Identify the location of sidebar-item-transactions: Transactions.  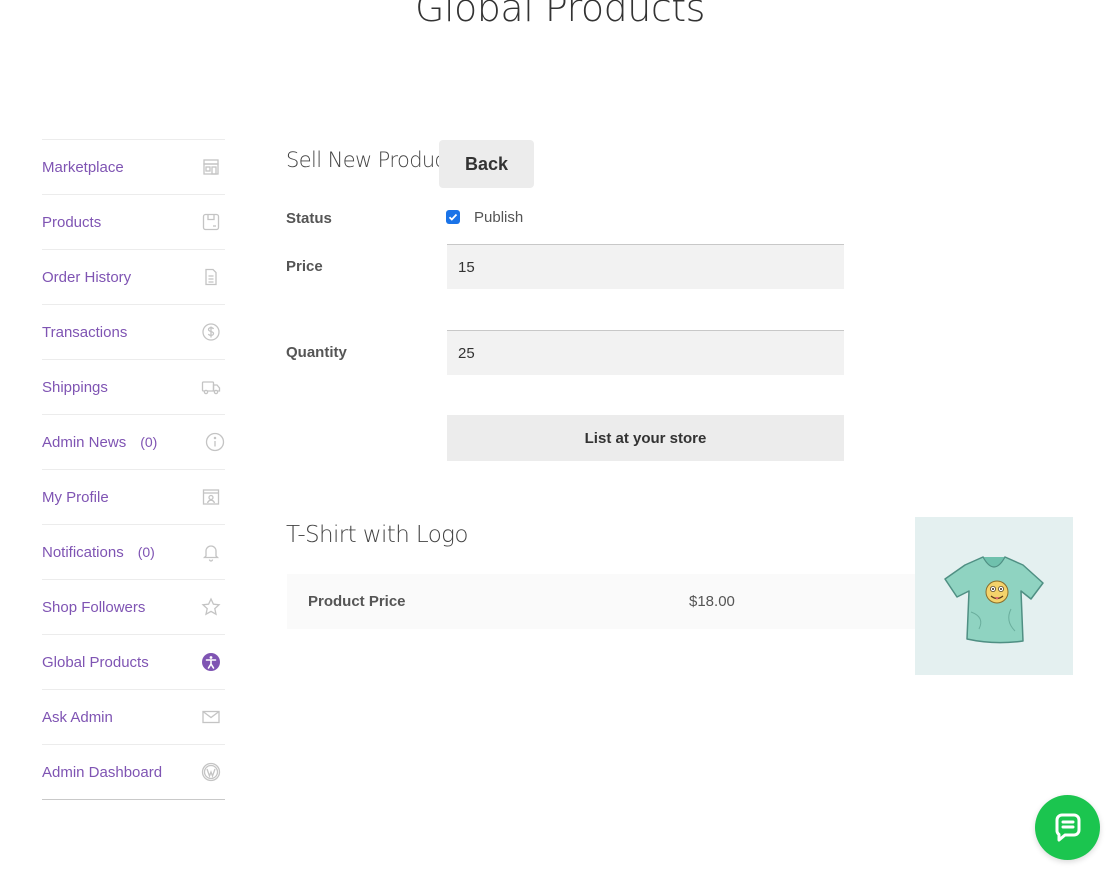
(133, 332).